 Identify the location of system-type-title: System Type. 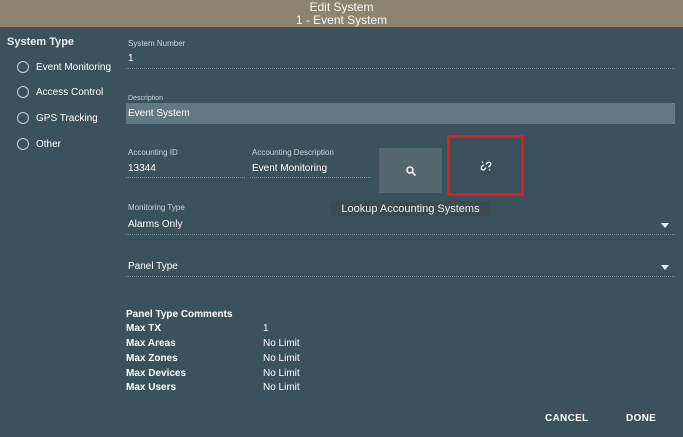
(41, 42).